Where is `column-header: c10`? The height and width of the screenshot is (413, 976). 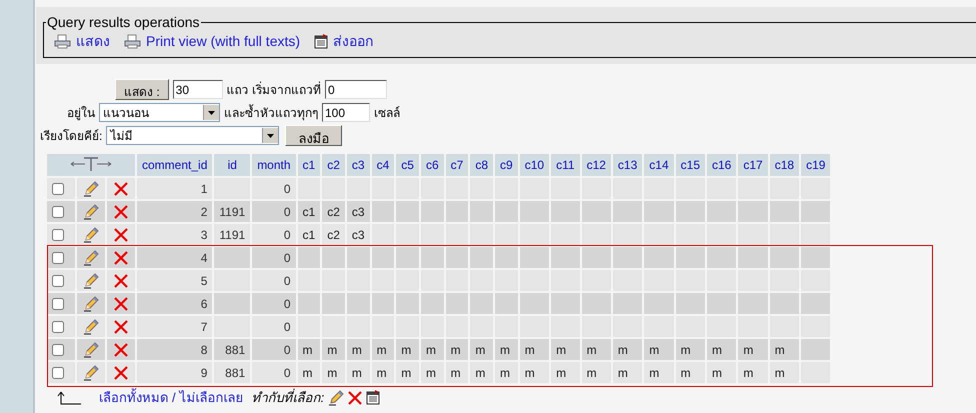
column-header: c10 is located at coordinates (535, 165).